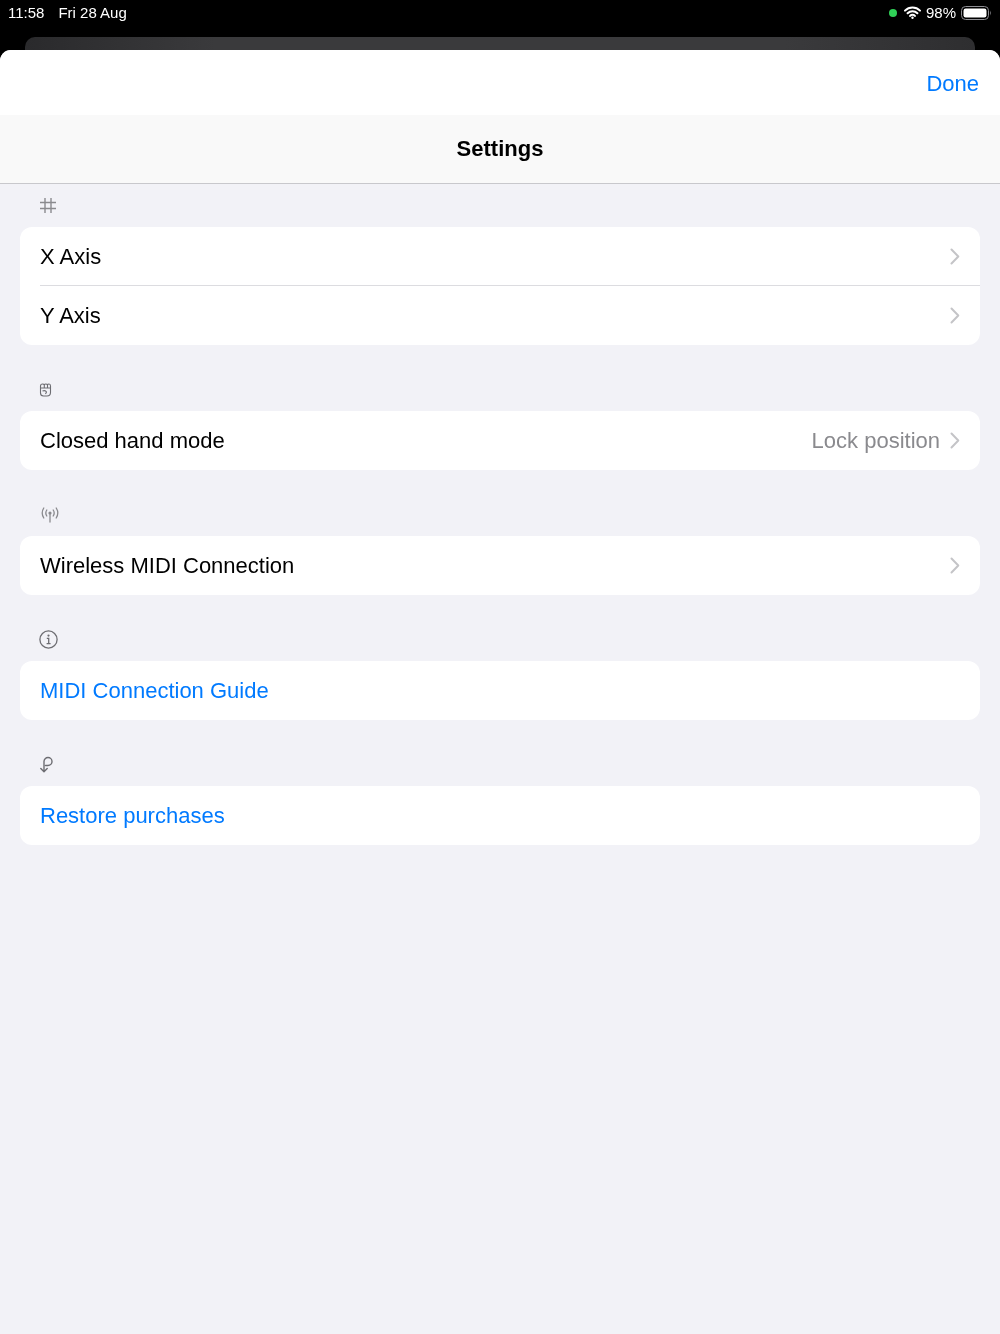 Image resolution: width=1000 pixels, height=1334 pixels. What do you see at coordinates (48, 205) in the screenshot?
I see `hash-icon` at bounding box center [48, 205].